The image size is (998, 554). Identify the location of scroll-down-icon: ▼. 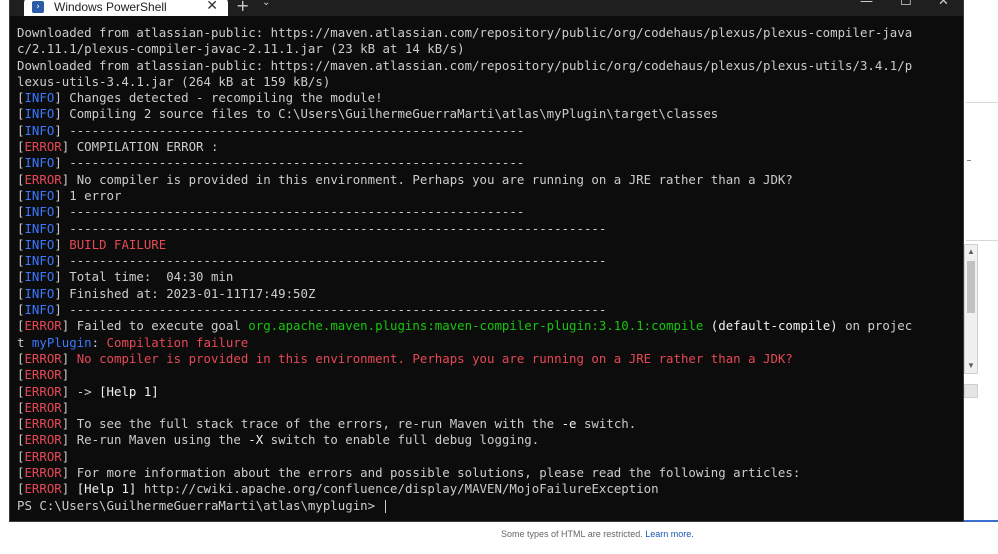
(971, 366).